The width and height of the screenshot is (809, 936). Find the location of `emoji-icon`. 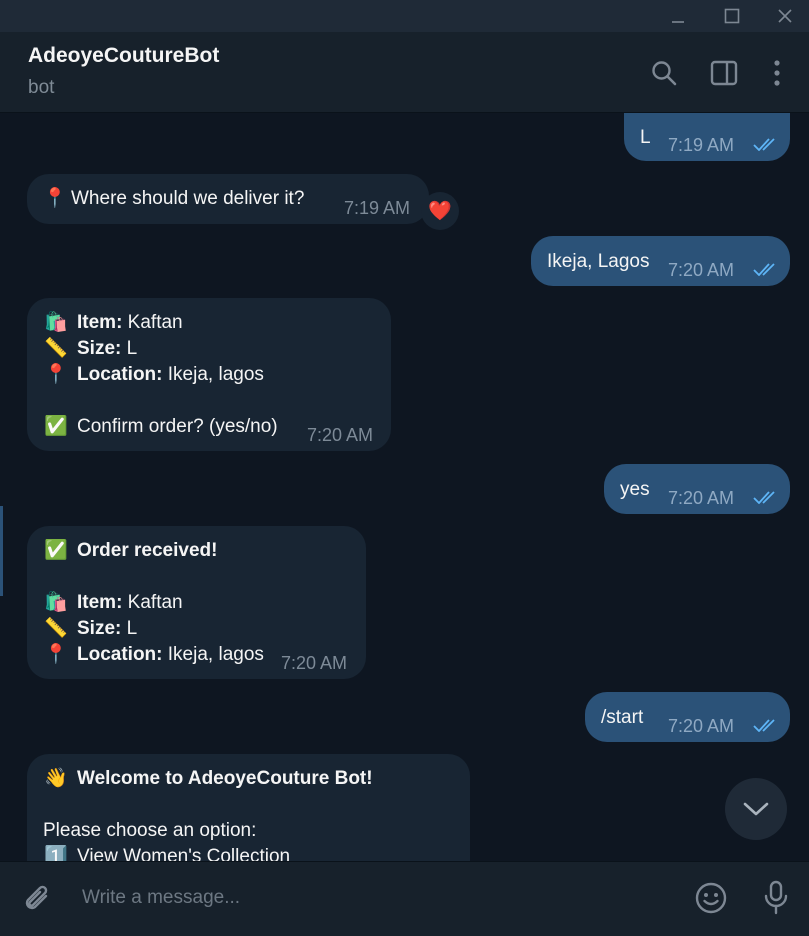

emoji-icon is located at coordinates (711, 898).